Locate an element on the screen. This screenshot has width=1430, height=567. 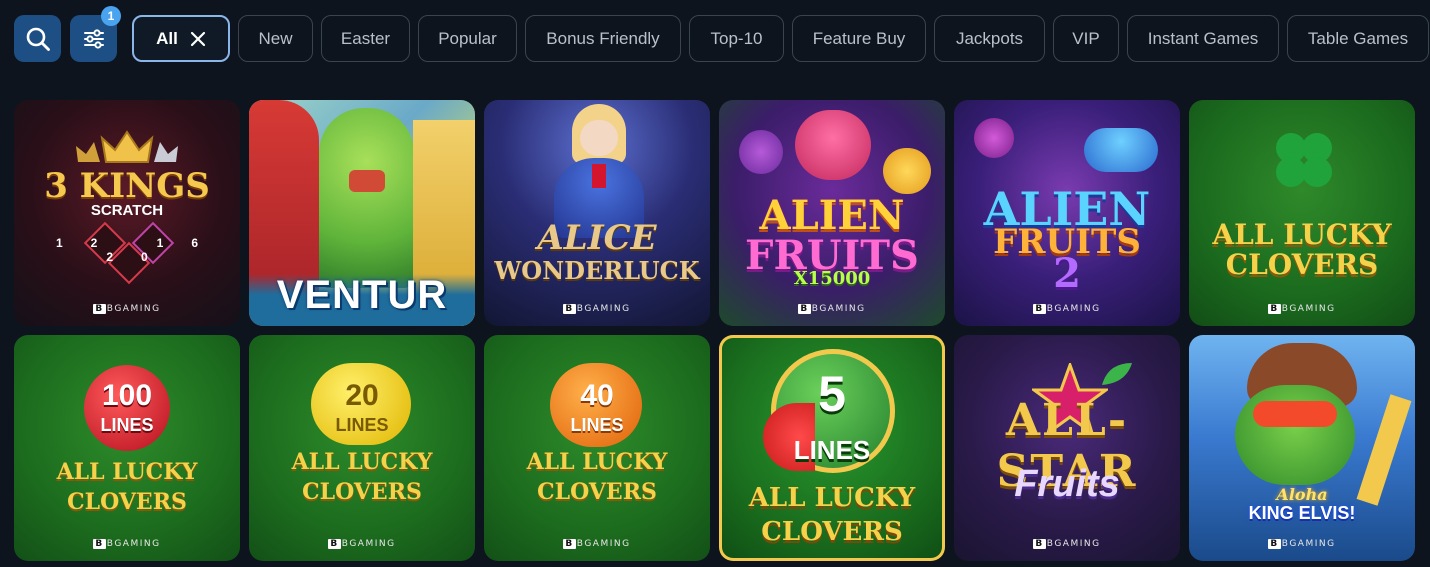
lines-count: 20 is located at coordinates (362, 395).